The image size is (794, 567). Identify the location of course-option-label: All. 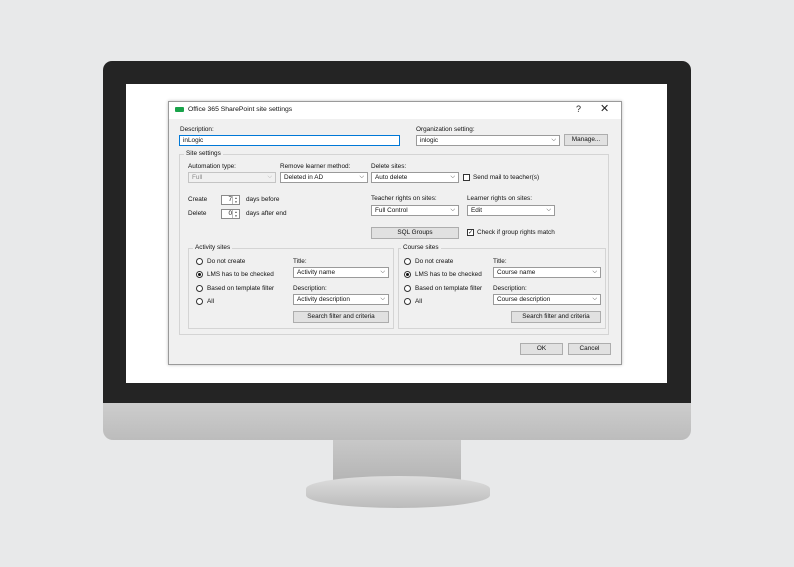
(419, 301).